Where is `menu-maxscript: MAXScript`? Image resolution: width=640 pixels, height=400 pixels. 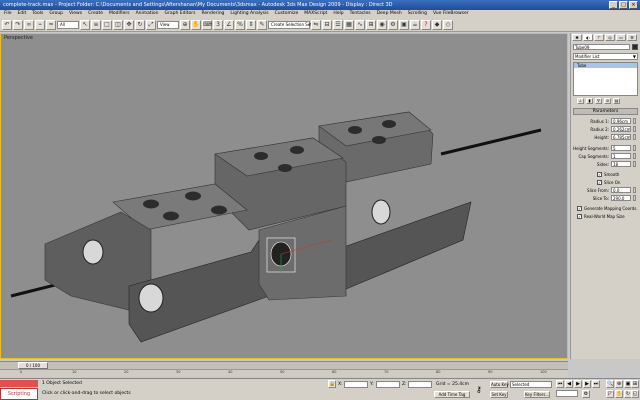
menu-maxscript: MAXScript is located at coordinates (315, 14).